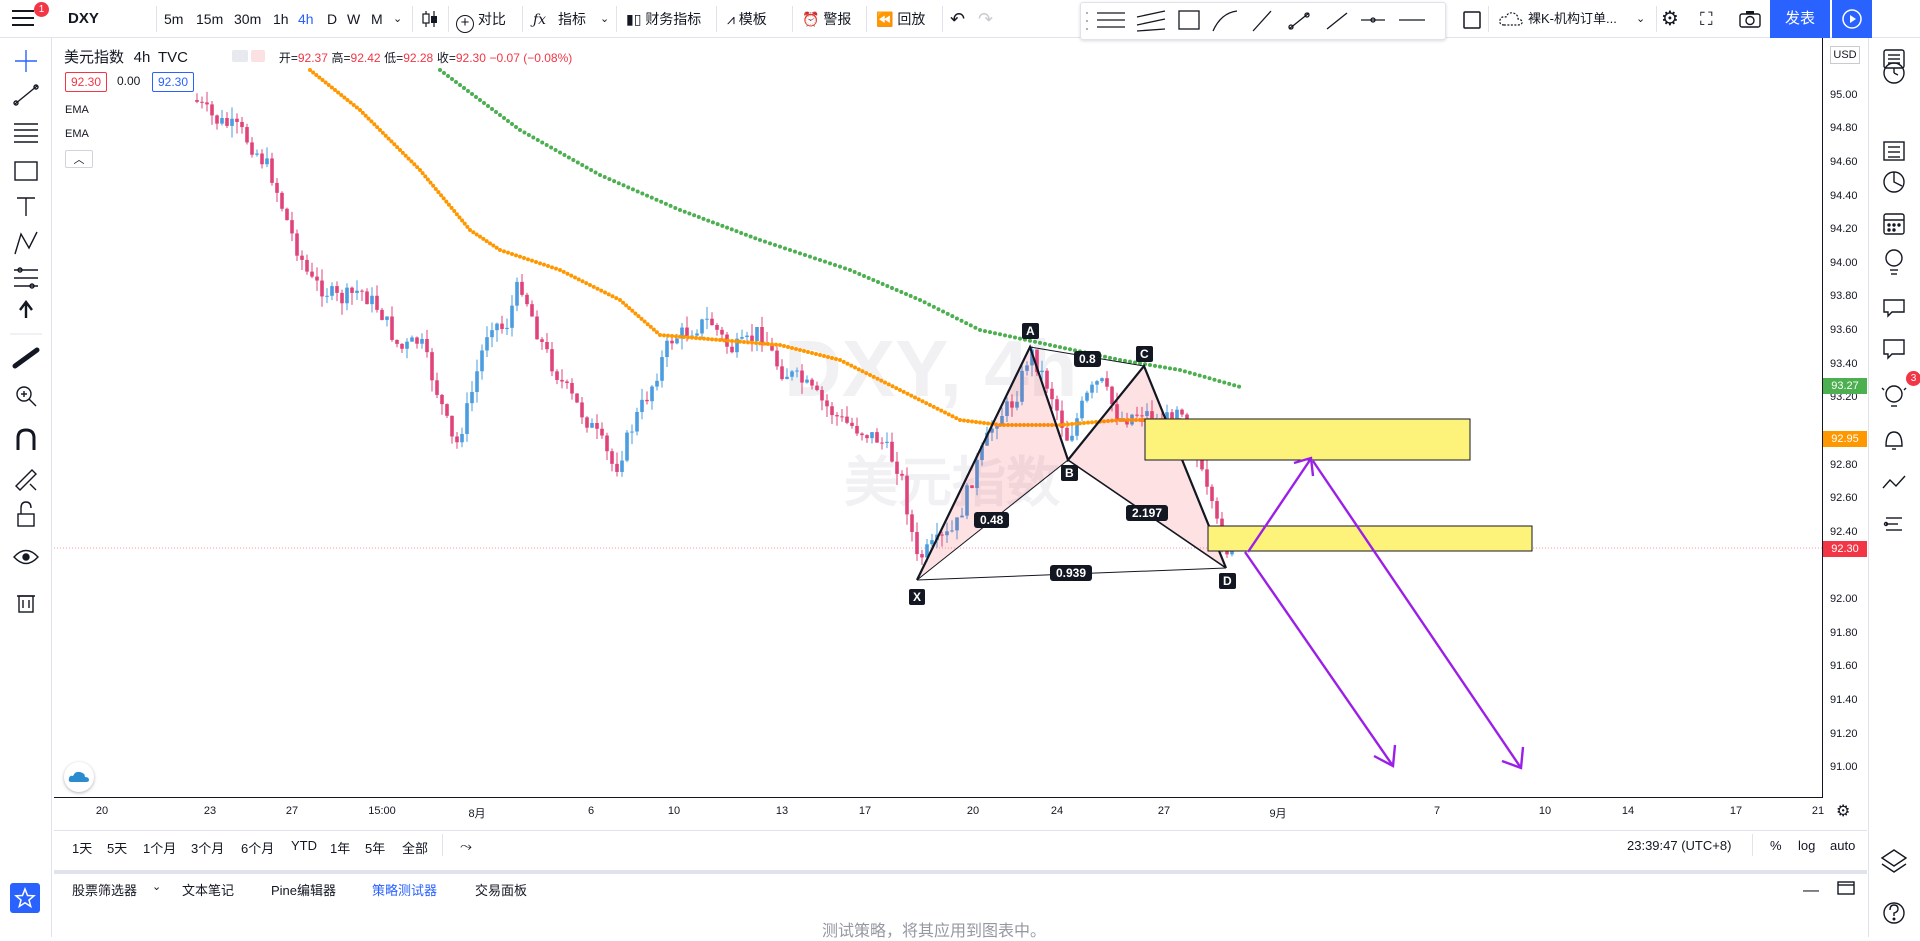 The height and width of the screenshot is (941, 1920). Describe the element at coordinates (404, 889) in the screenshot. I see `tab-strategy-tester: 策略测试器` at that location.